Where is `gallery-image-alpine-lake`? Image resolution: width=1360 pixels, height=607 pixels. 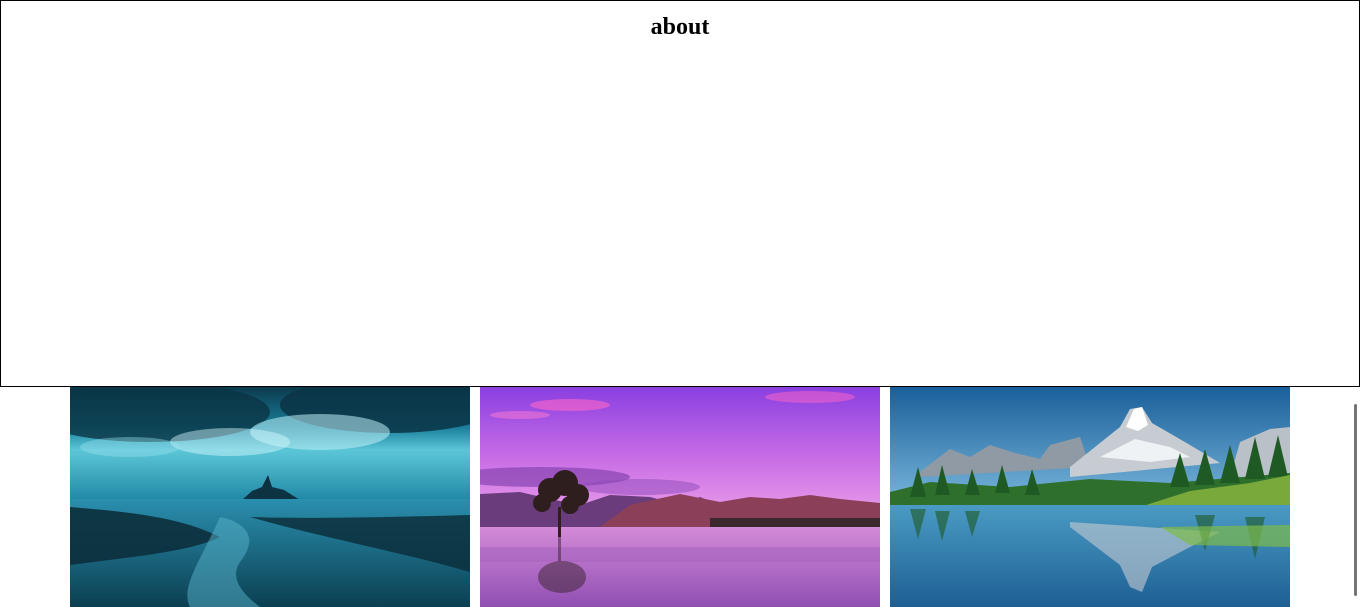
gallery-image-alpine-lake is located at coordinates (1090, 497).